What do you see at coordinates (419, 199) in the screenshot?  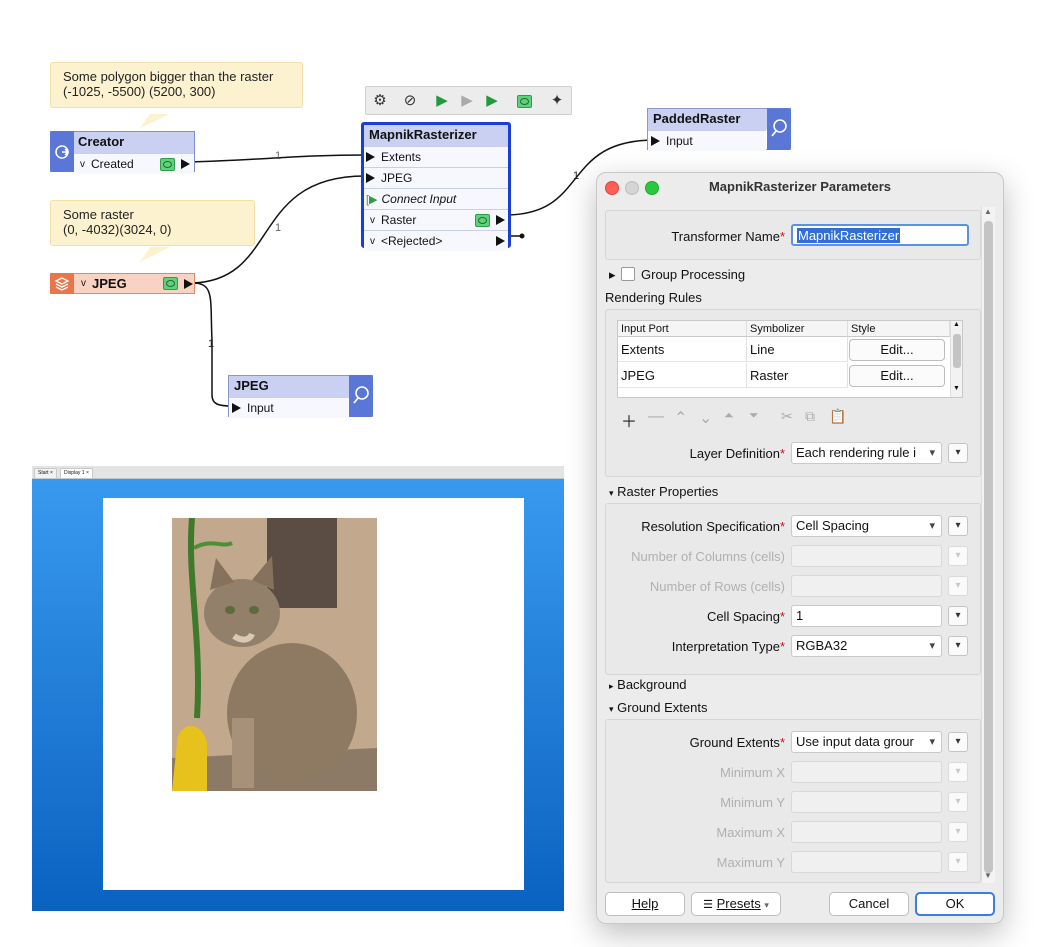 I see `port-label: Connect Input` at bounding box center [419, 199].